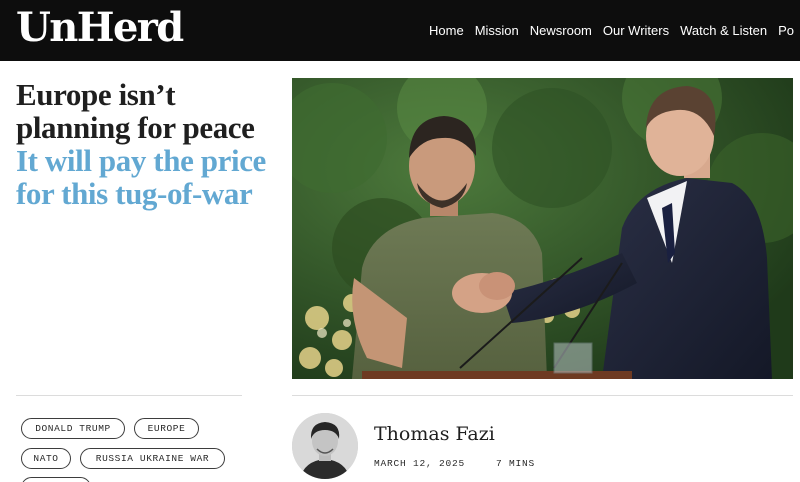 This screenshot has height=482, width=800. I want to click on tag-donald-trump: DONALD TRUMP, so click(73, 428).